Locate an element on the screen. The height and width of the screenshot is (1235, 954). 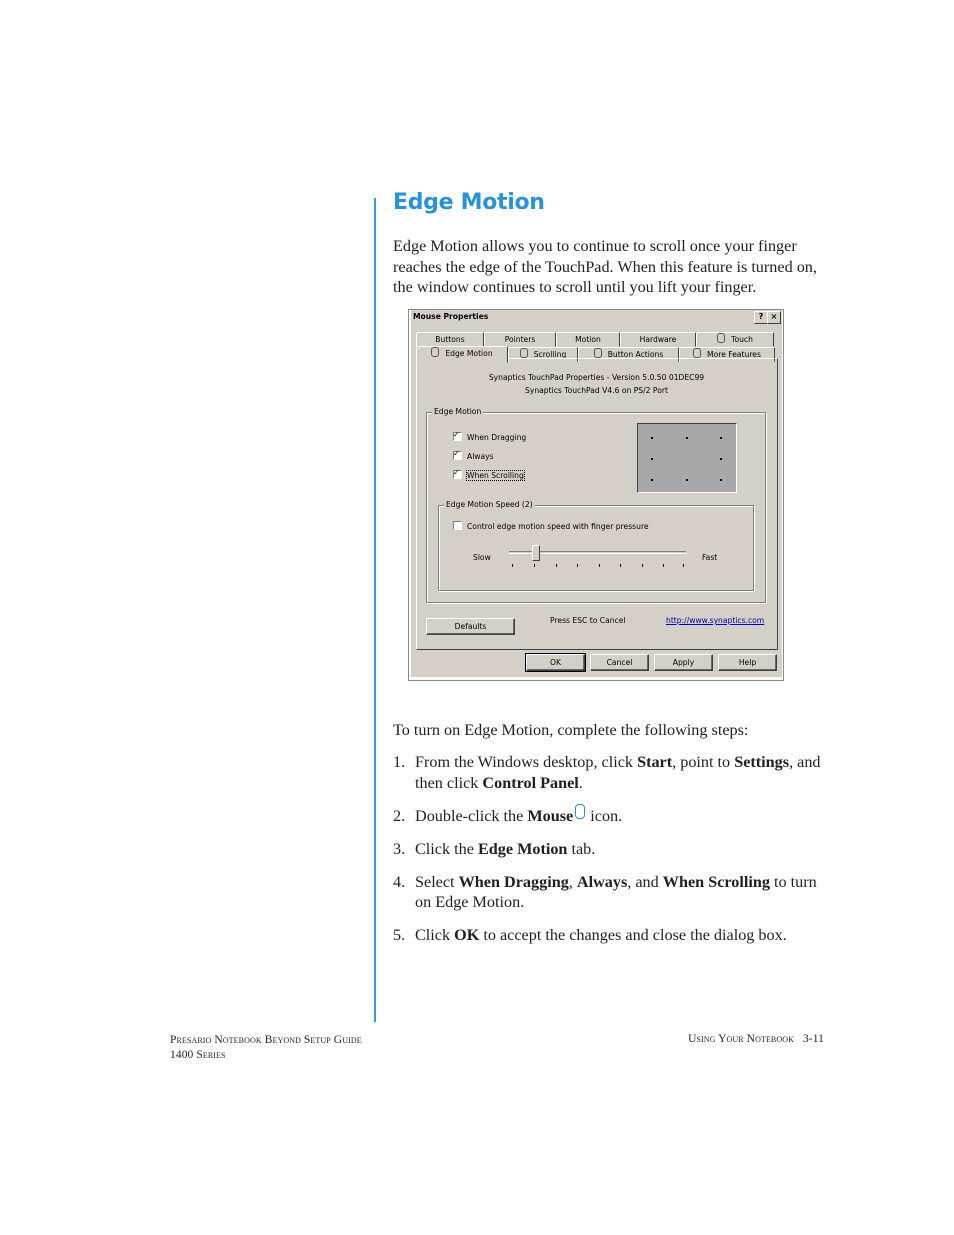
more-features-tab-icon is located at coordinates (697, 353).